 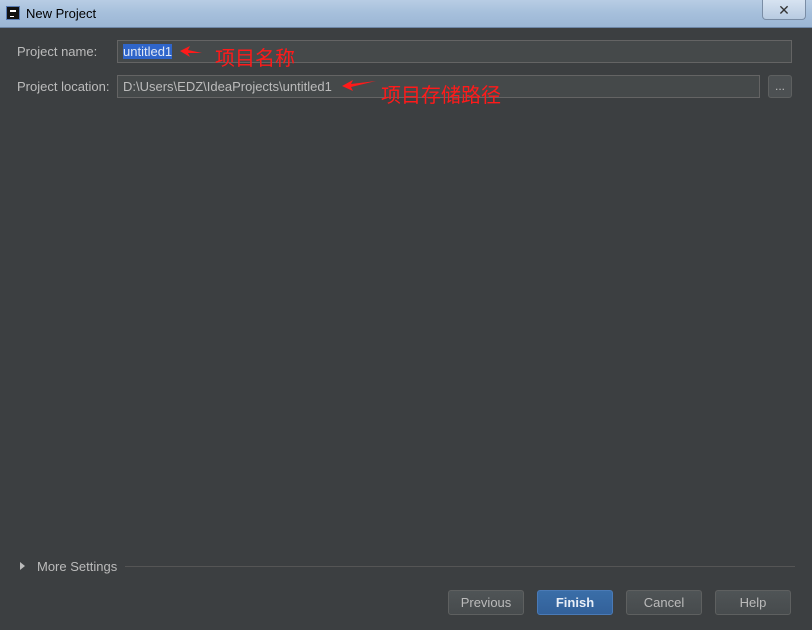 I want to click on close-button: ✕, so click(x=784, y=10).